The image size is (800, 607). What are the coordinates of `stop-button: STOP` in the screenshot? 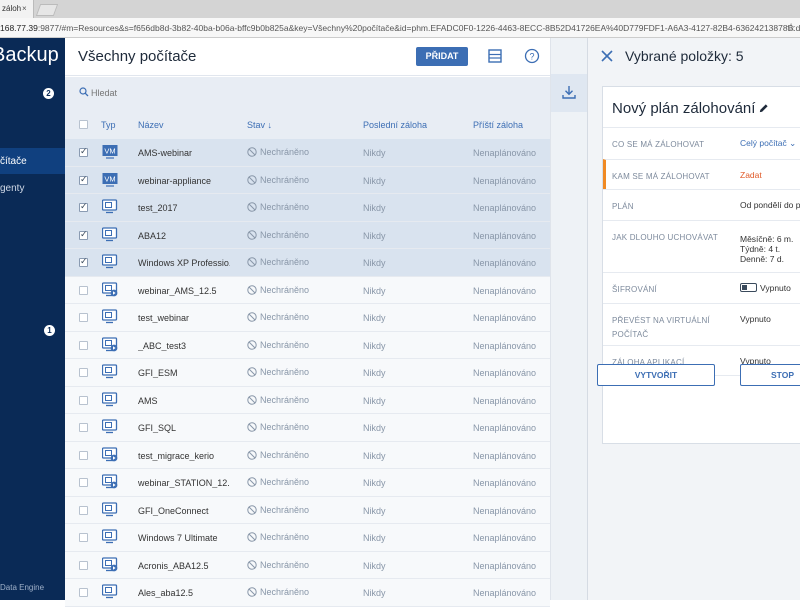 It's located at (770, 375).